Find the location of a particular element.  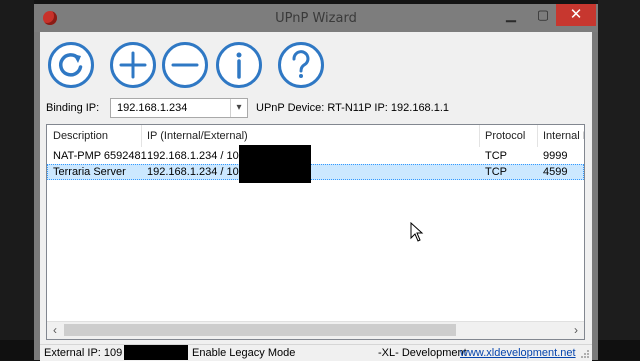

refresh-icon is located at coordinates (71, 65).